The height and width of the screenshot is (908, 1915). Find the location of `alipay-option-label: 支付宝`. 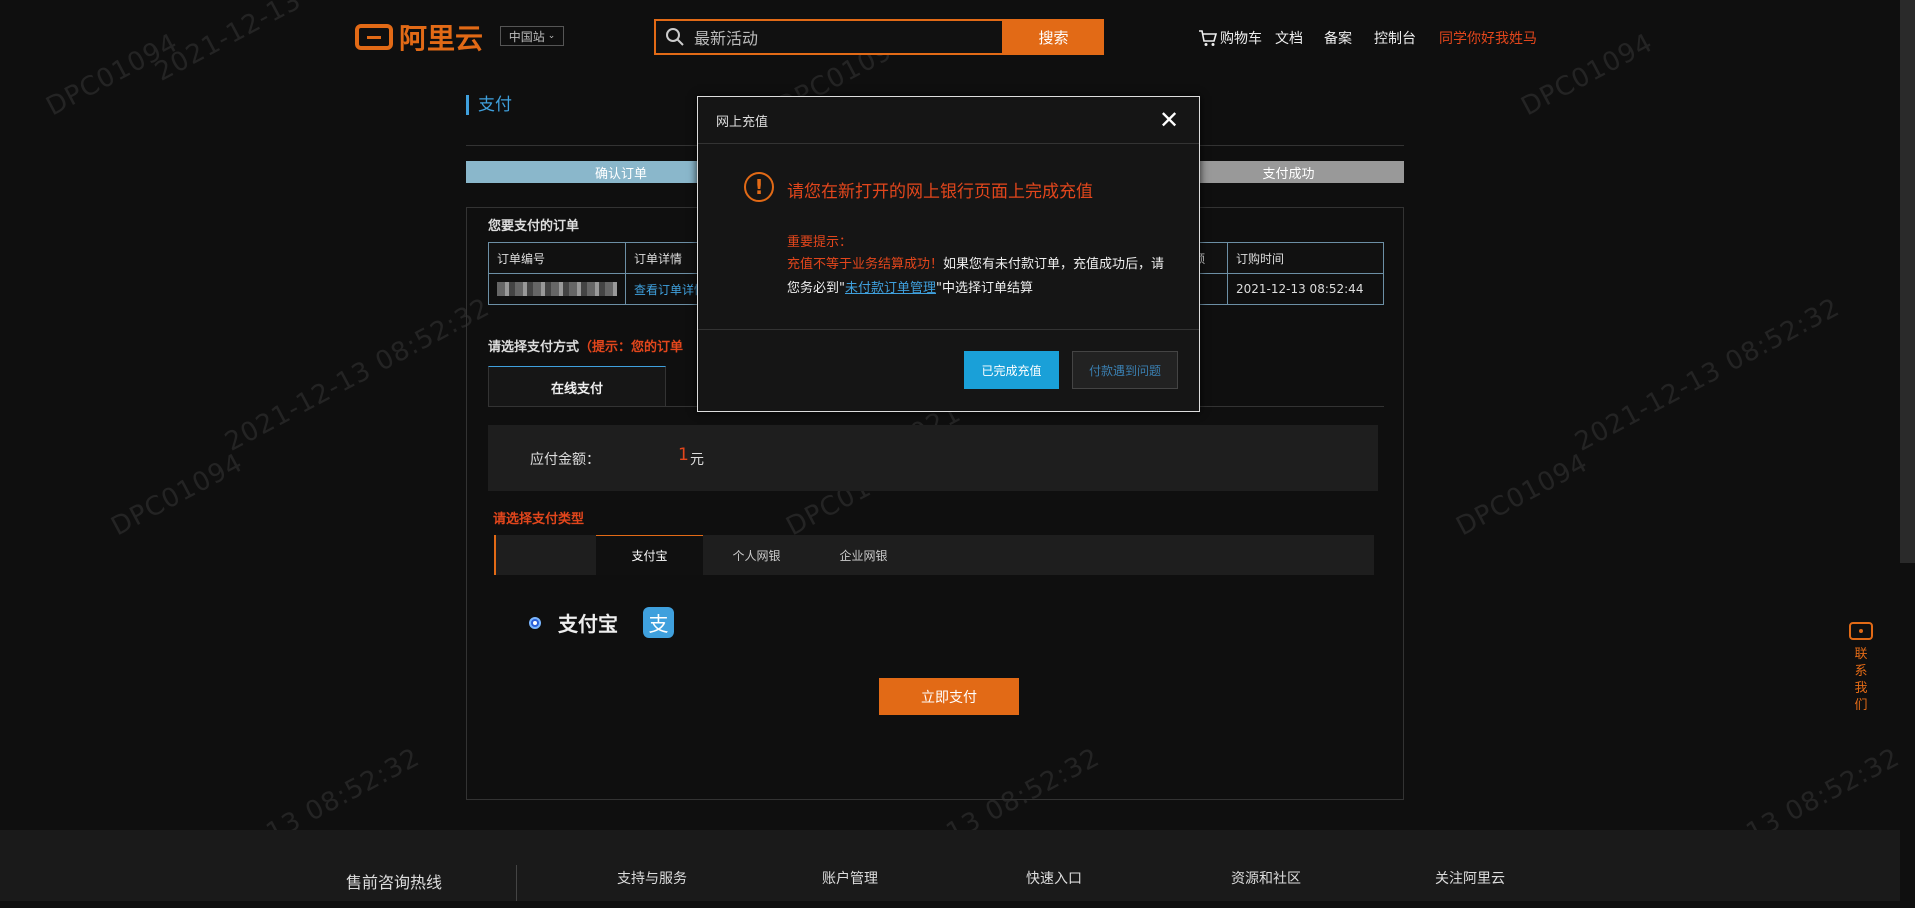

alipay-option-label: 支付宝 is located at coordinates (588, 622).